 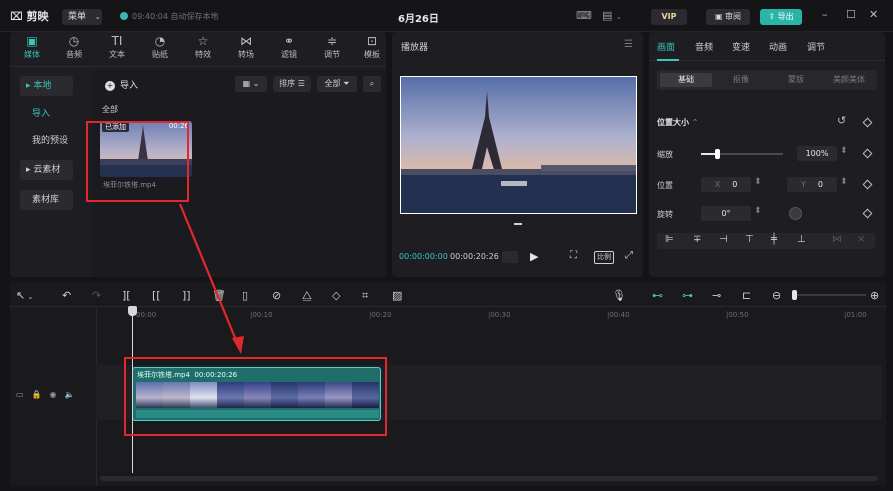 What do you see at coordinates (238, 345) in the screenshot?
I see `arrow-head` at bounding box center [238, 345].